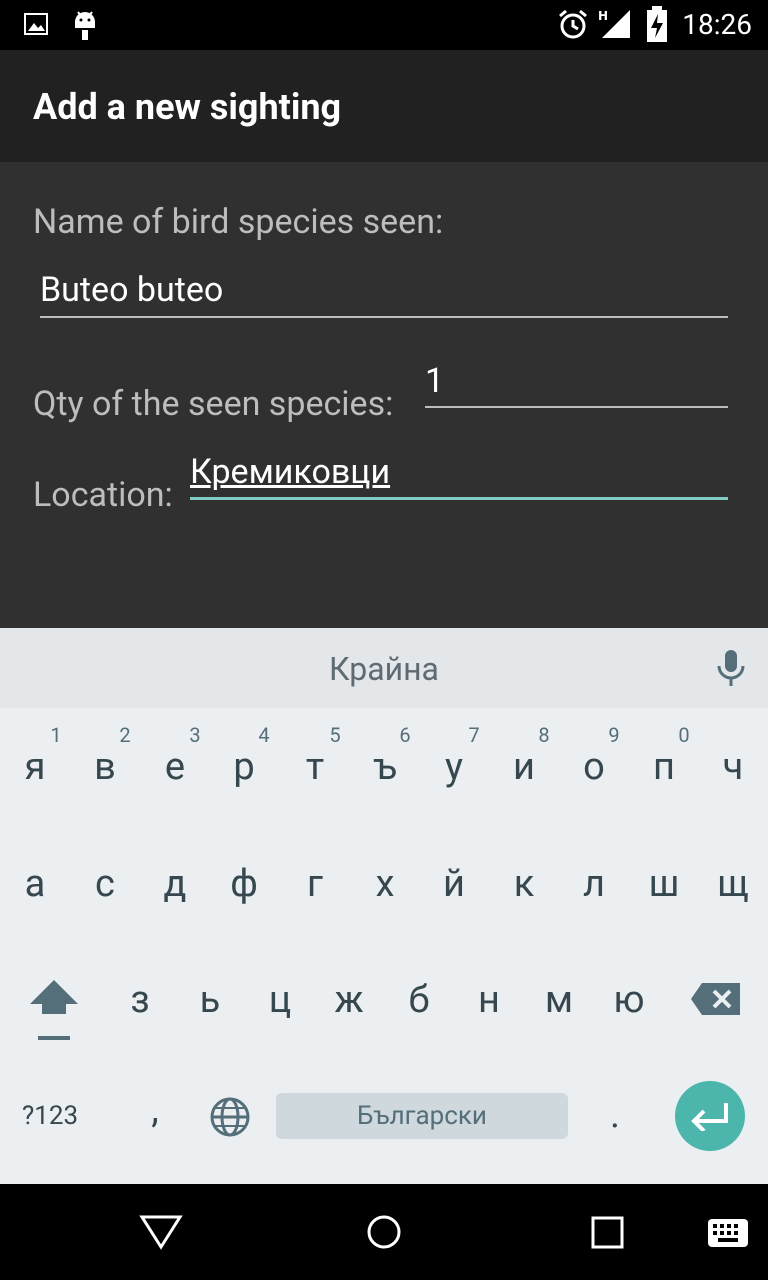  Describe the element at coordinates (384, 291) in the screenshot. I see `species-field: Buteo buteo` at that location.